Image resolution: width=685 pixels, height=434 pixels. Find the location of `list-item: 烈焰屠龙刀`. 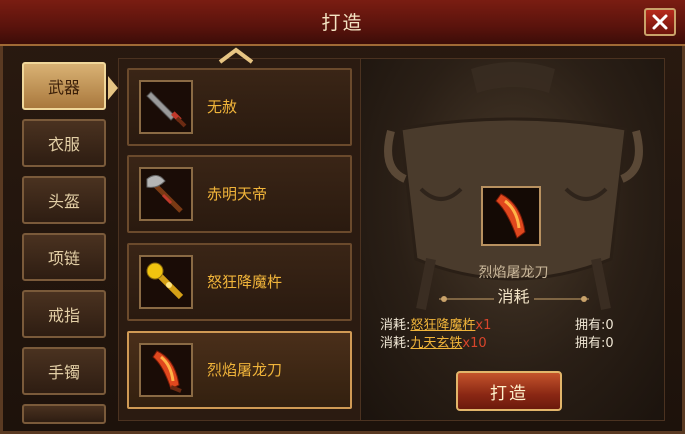

list-item: 烈焰屠龙刀 is located at coordinates (239, 370).